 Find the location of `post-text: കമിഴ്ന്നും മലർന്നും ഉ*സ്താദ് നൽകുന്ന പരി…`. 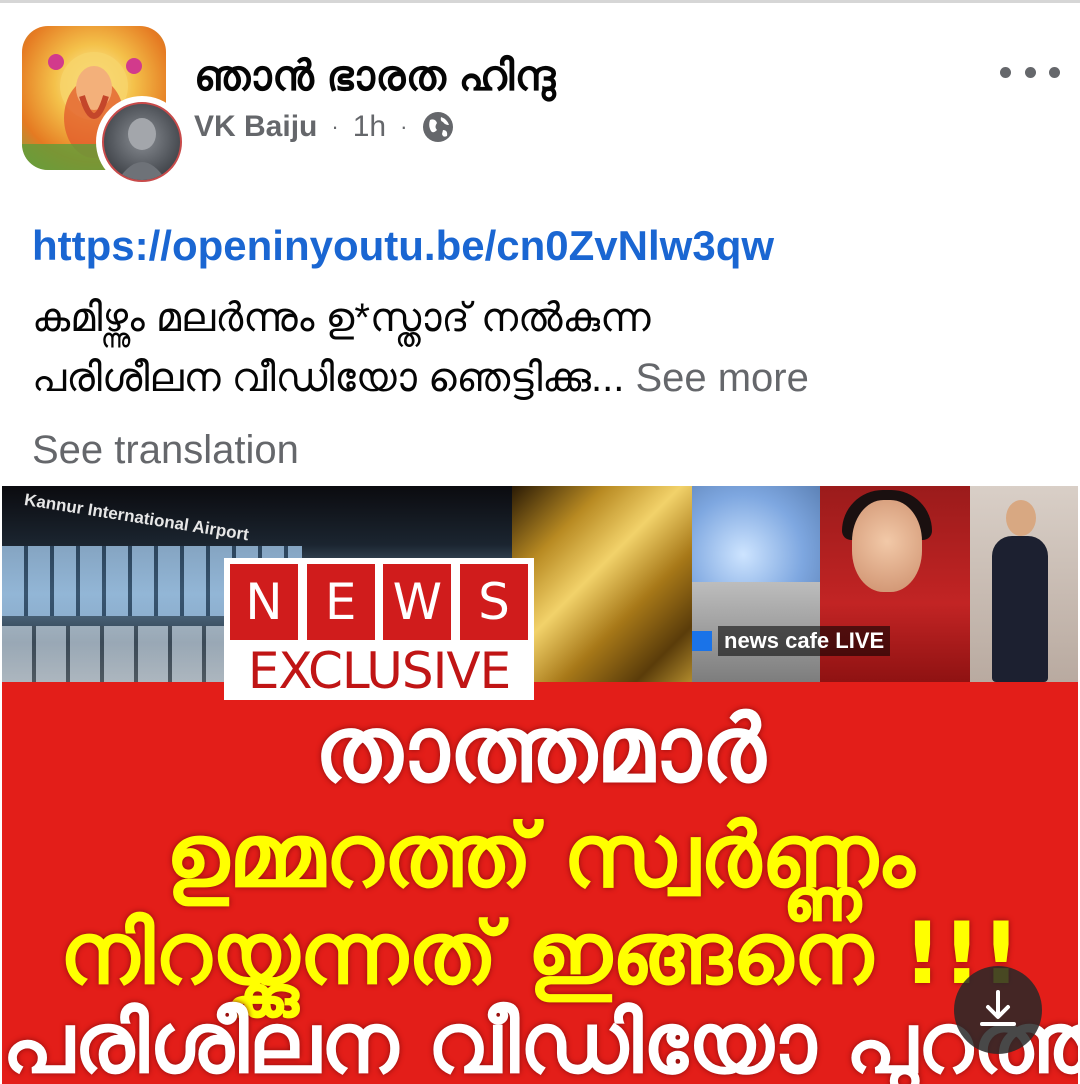

post-text: കമിഴ്ന്നും മലർന്നും ഉ*സ്താദ് നൽകുന്ന പരി… is located at coordinates (542, 348).